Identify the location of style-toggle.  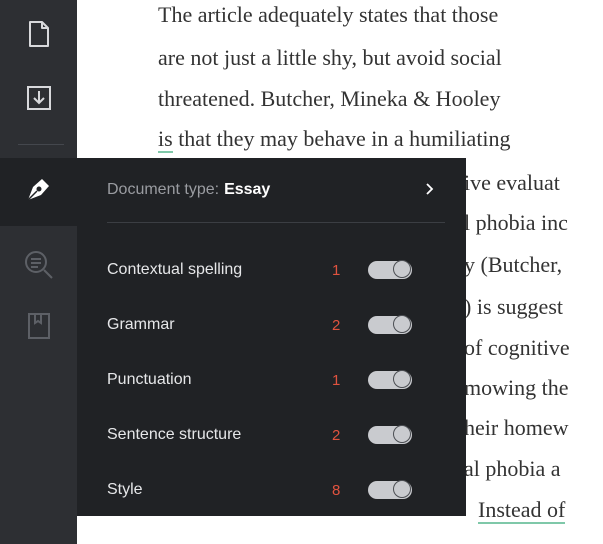
(390, 489).